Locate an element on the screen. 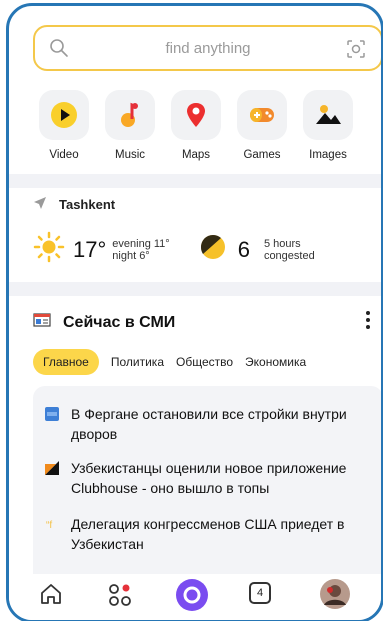 This screenshot has height=621, width=383. camera-search-icon is located at coordinates (356, 51).